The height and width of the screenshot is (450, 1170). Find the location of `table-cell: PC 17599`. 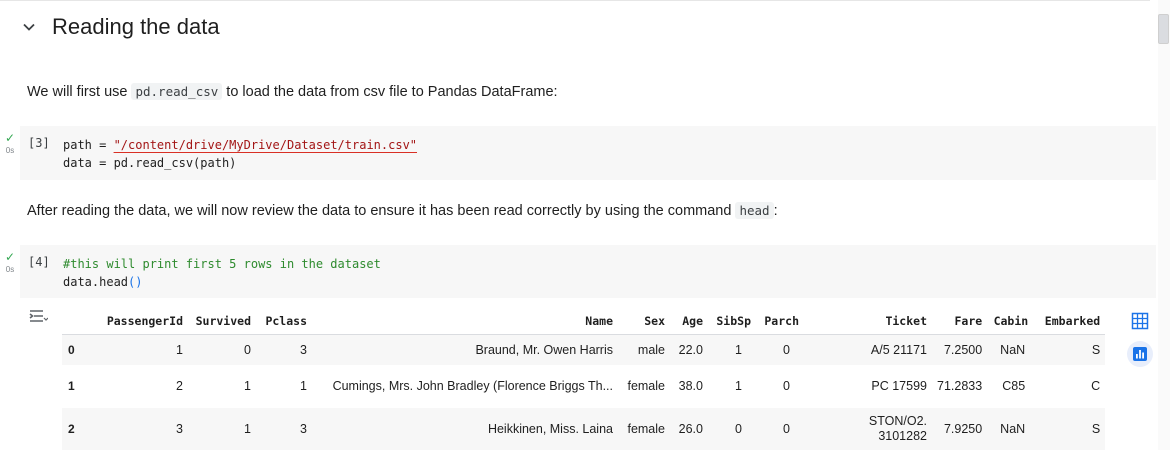

table-cell: PC 17599 is located at coordinates (868, 386).